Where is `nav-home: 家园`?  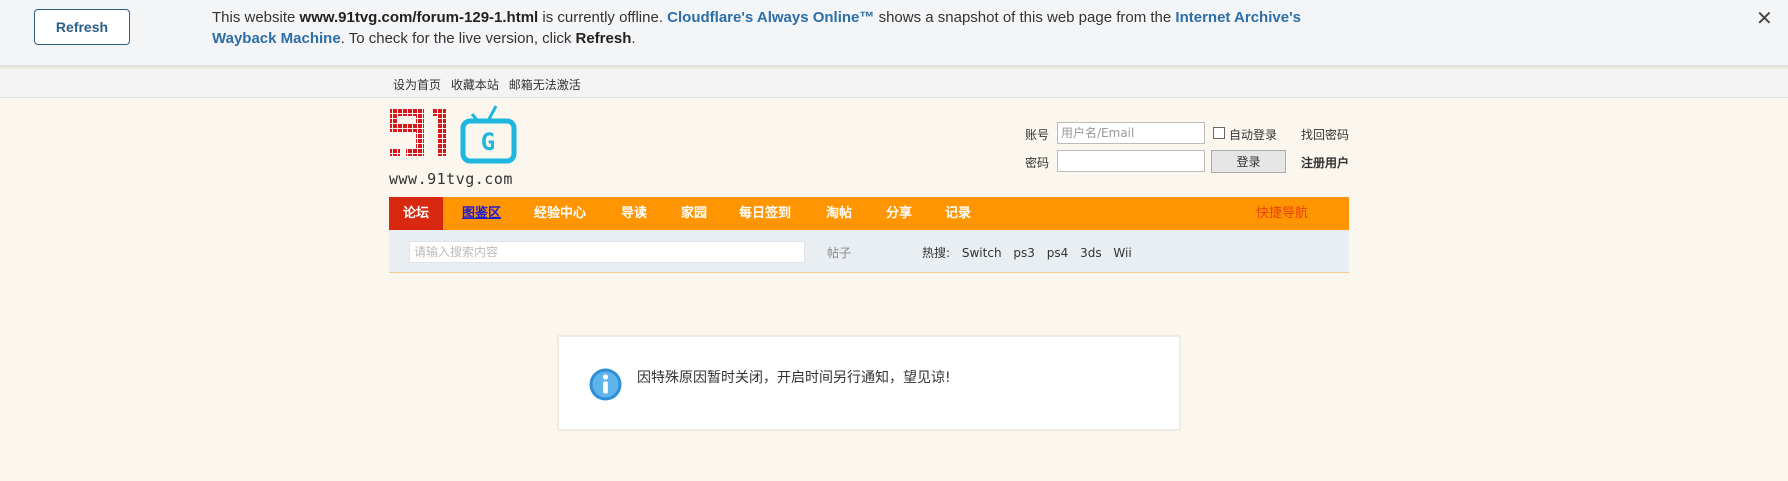 nav-home: 家园 is located at coordinates (694, 213).